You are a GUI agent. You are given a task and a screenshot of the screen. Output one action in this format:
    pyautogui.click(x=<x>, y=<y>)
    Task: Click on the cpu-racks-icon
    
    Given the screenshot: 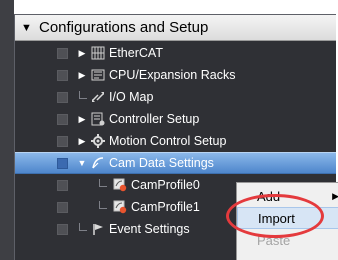 What is the action you would take?
    pyautogui.click(x=98, y=75)
    